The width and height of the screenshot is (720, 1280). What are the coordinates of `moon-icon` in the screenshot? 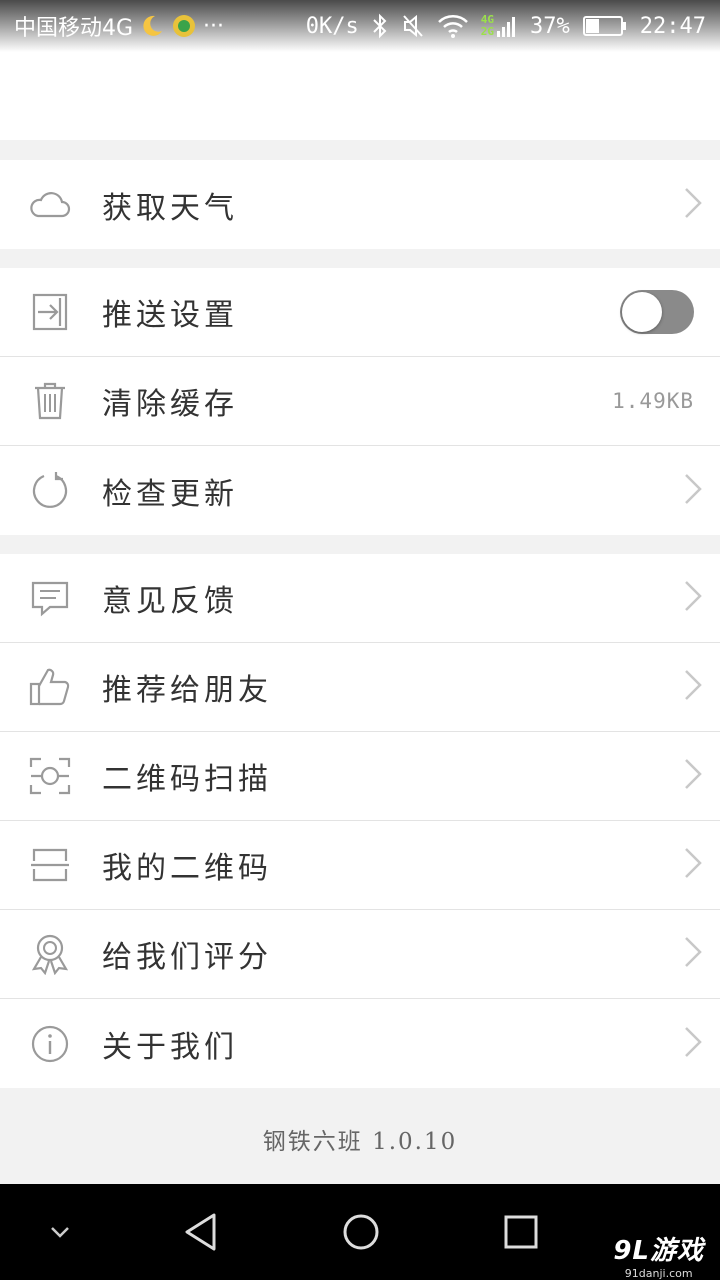 It's located at (152, 26).